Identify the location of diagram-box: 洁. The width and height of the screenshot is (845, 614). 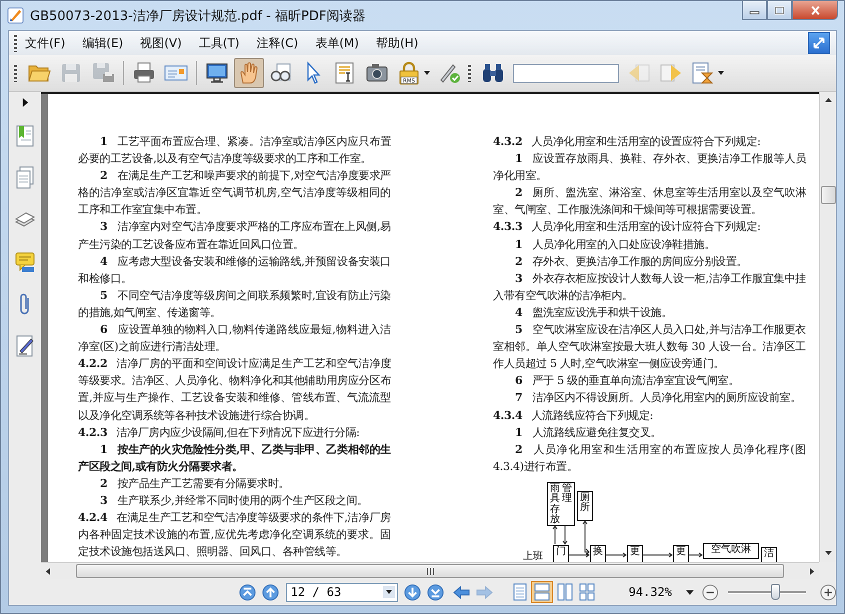
(769, 554).